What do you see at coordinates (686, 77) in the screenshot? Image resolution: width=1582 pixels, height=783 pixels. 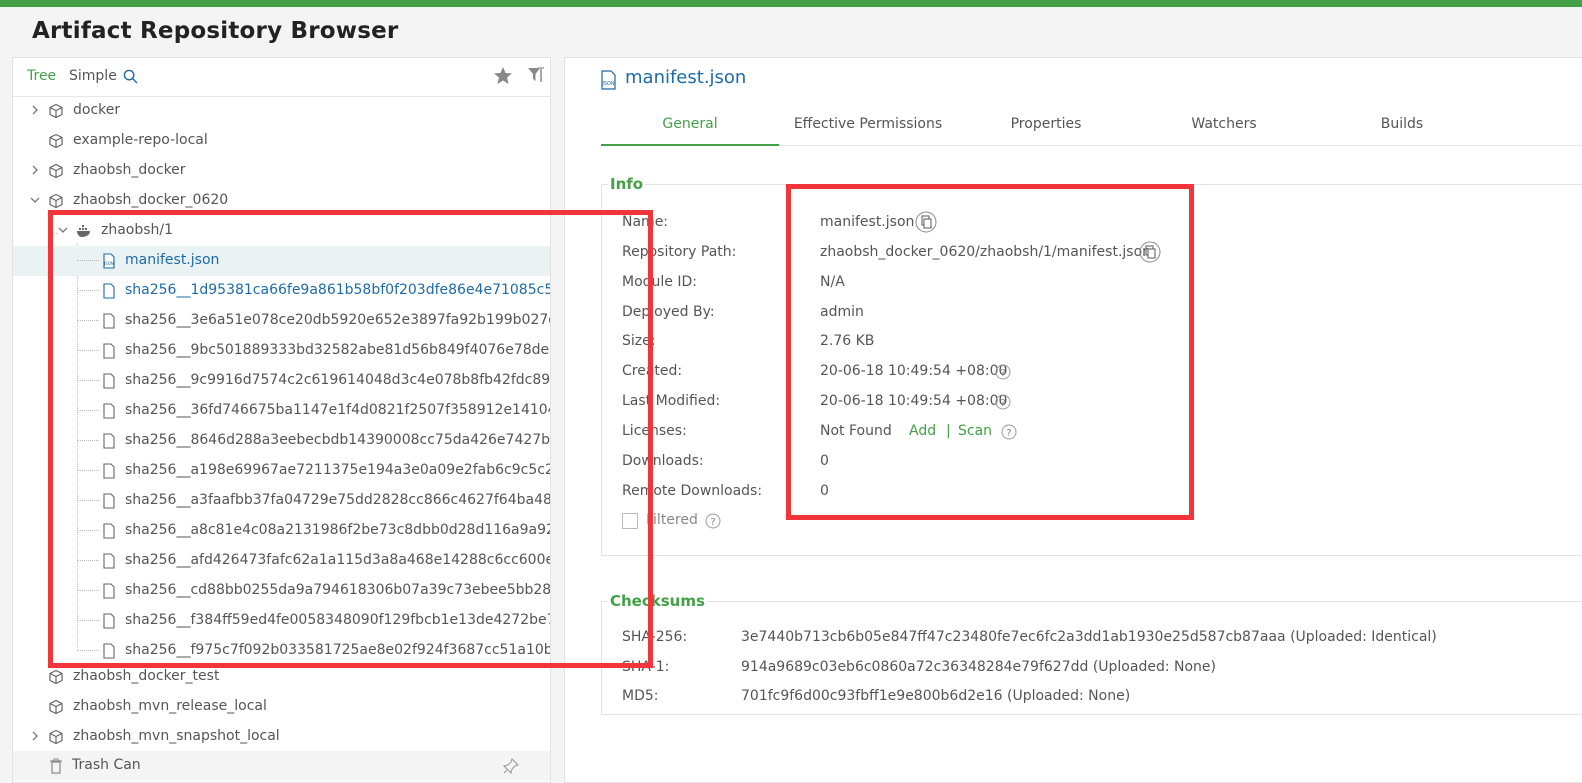 I see `file-title: manifest.json` at bounding box center [686, 77].